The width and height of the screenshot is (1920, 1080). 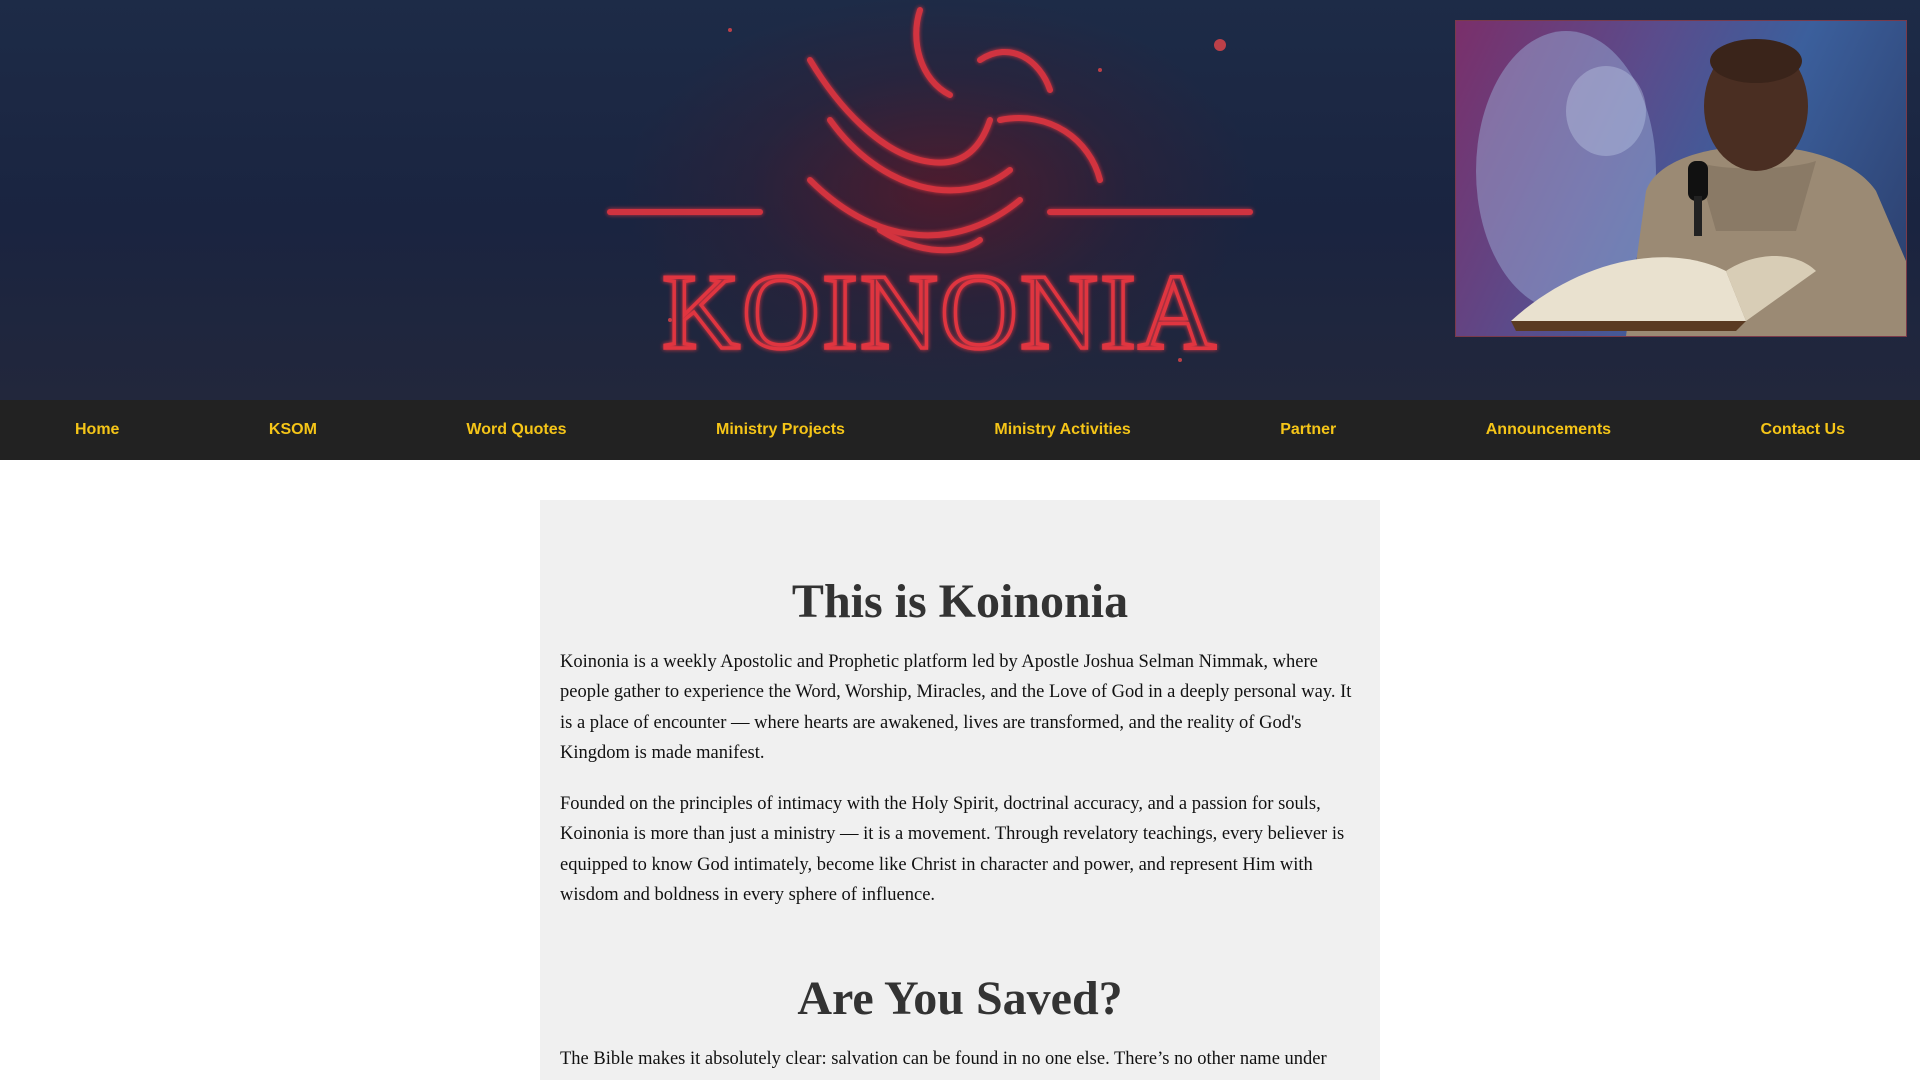 What do you see at coordinates (516, 430) in the screenshot?
I see `nav-item-word-quotes: Word Quotes` at bounding box center [516, 430].